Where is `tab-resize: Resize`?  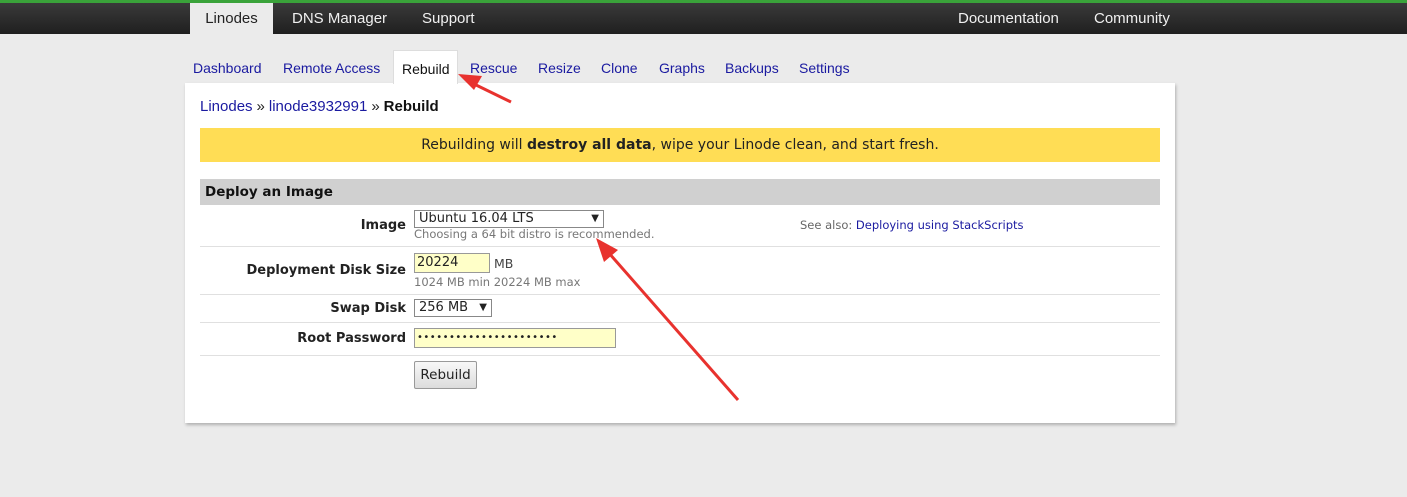
tab-resize: Resize is located at coordinates (559, 68).